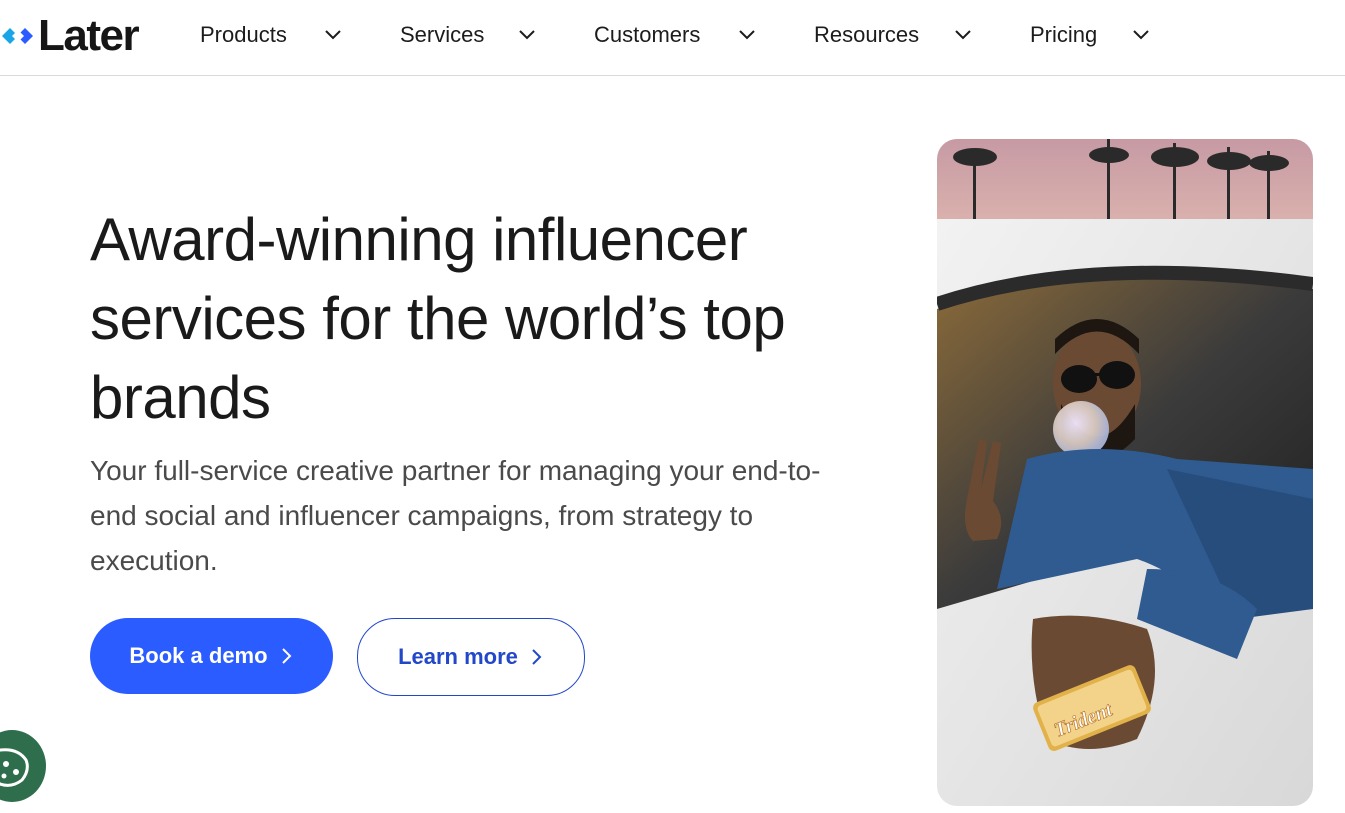 Image resolution: width=1345 pixels, height=813 pixels. I want to click on nav-item-label: Resources, so click(867, 34).